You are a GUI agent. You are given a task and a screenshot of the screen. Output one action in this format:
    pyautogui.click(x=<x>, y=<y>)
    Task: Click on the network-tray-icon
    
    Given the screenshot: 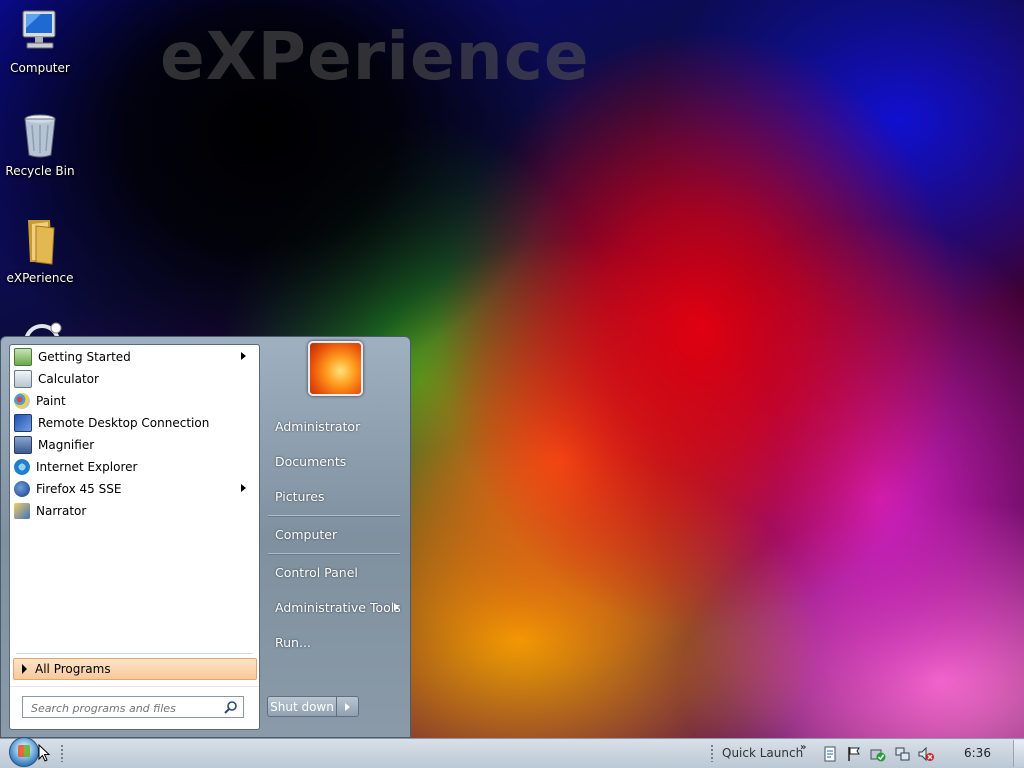 What is the action you would take?
    pyautogui.click(x=902, y=754)
    